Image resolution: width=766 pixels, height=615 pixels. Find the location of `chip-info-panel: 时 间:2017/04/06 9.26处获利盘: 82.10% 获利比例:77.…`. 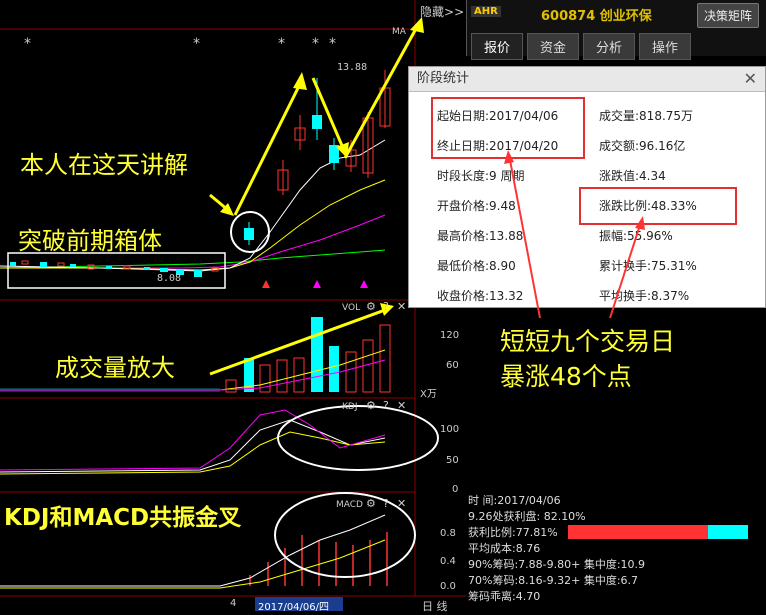

chip-info-panel: 时 间:2017/04/06 9.26处获利盘: 82.10% 获利比例:77.… is located at coordinates (616, 551).